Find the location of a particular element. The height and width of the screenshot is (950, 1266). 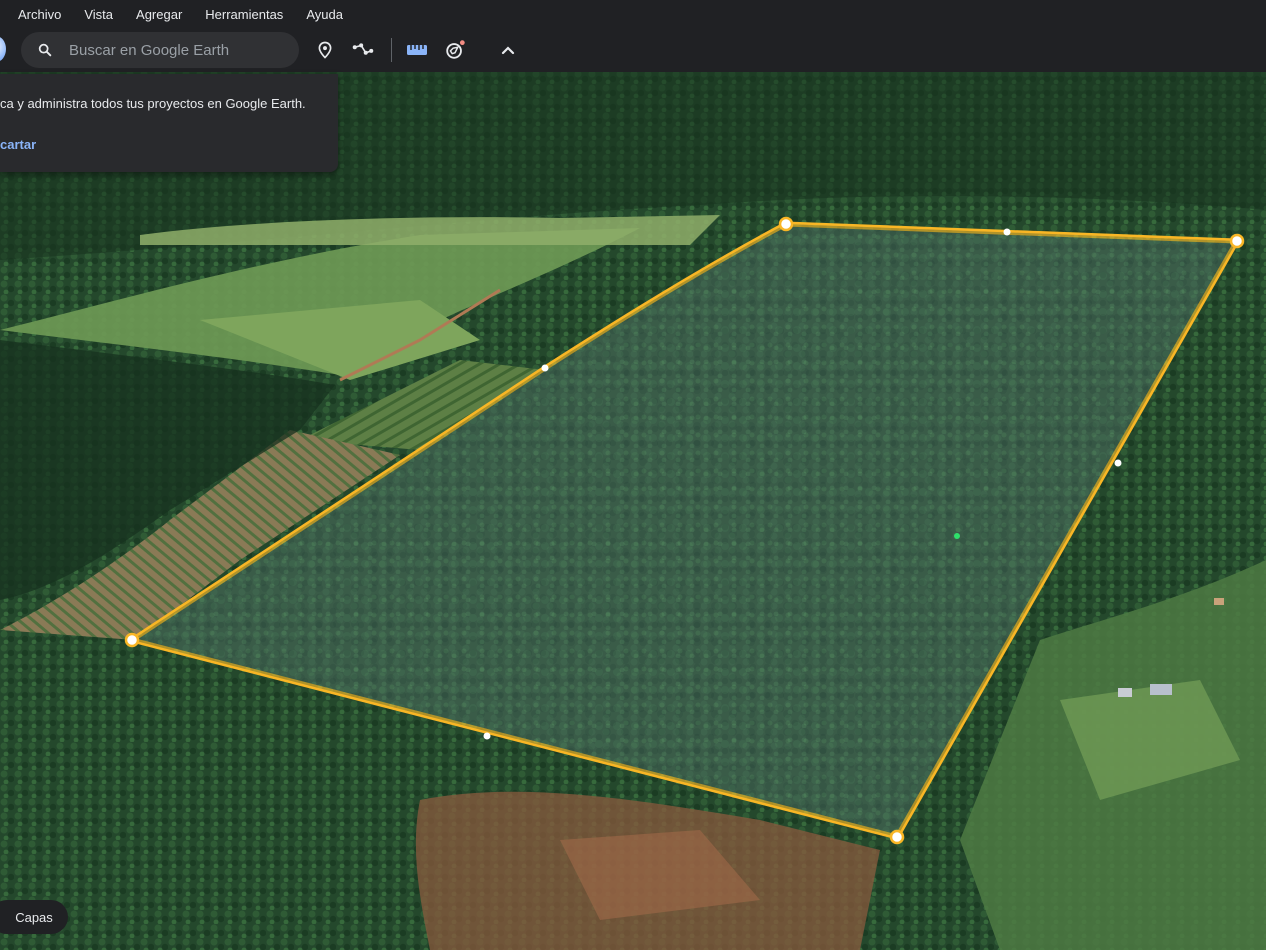

layers-label: Capas is located at coordinates (34, 917).